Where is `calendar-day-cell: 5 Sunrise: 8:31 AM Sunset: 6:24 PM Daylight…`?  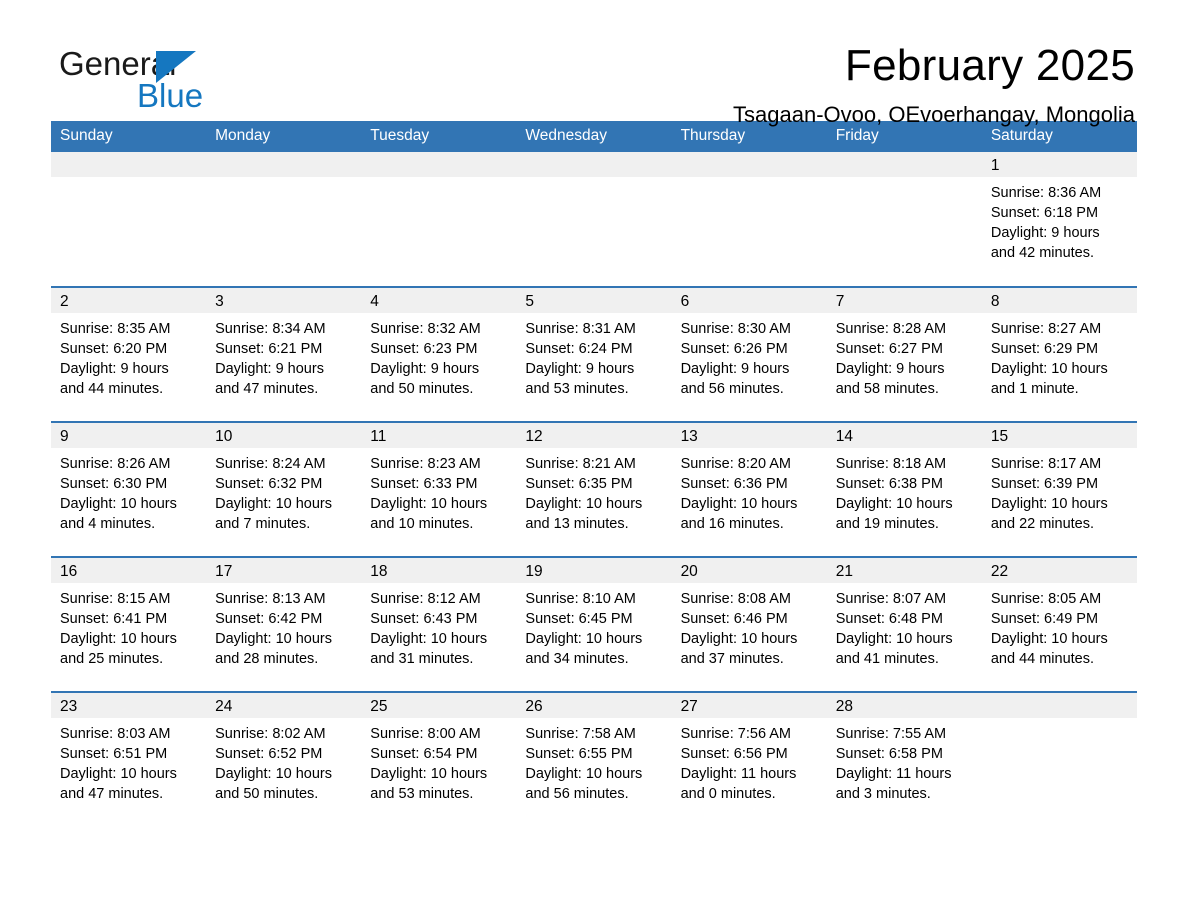 calendar-day-cell: 5 Sunrise: 8:31 AM Sunset: 6:24 PM Daylight… is located at coordinates (594, 354).